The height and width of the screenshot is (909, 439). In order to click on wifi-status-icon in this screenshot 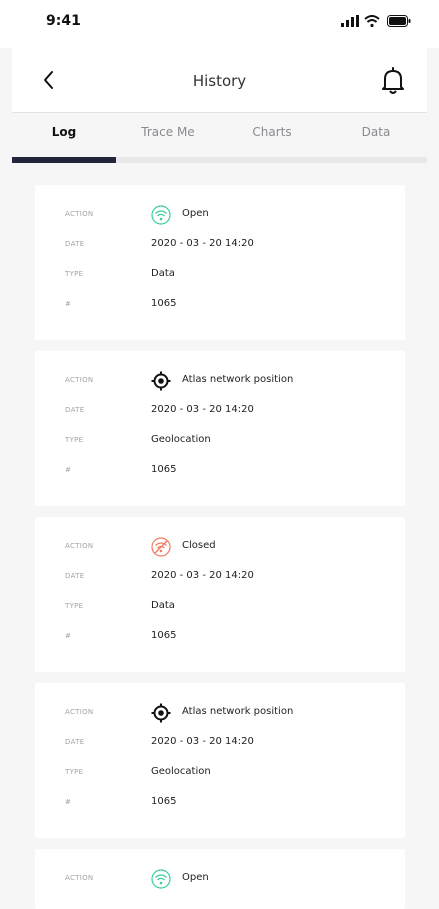, I will do `click(372, 21)`.